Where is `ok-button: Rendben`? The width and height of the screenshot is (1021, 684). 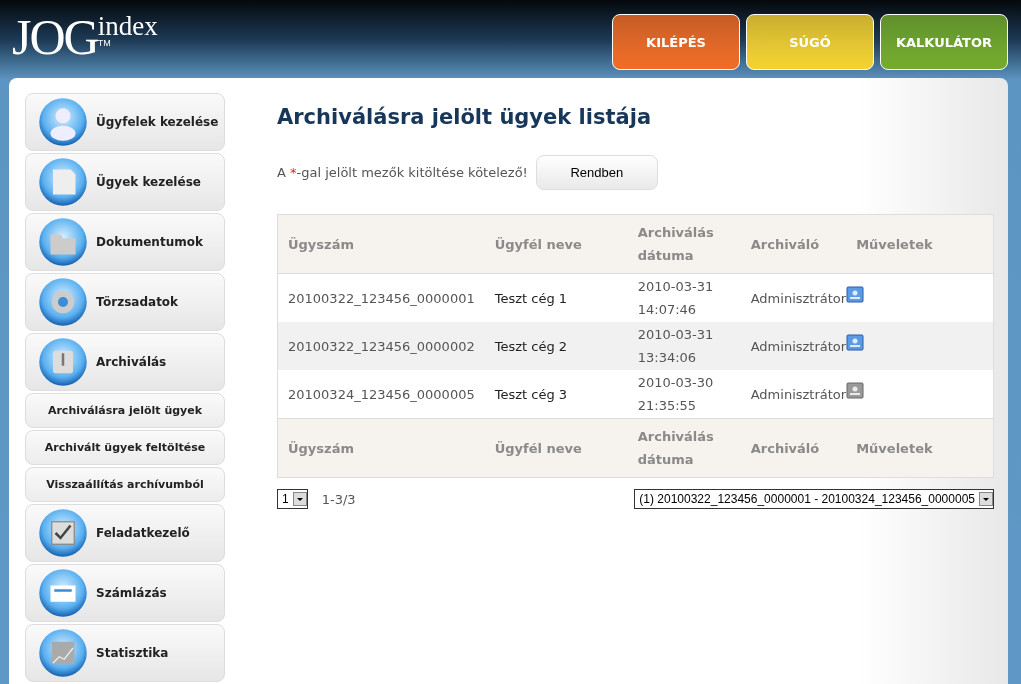 ok-button: Rendben is located at coordinates (596, 172).